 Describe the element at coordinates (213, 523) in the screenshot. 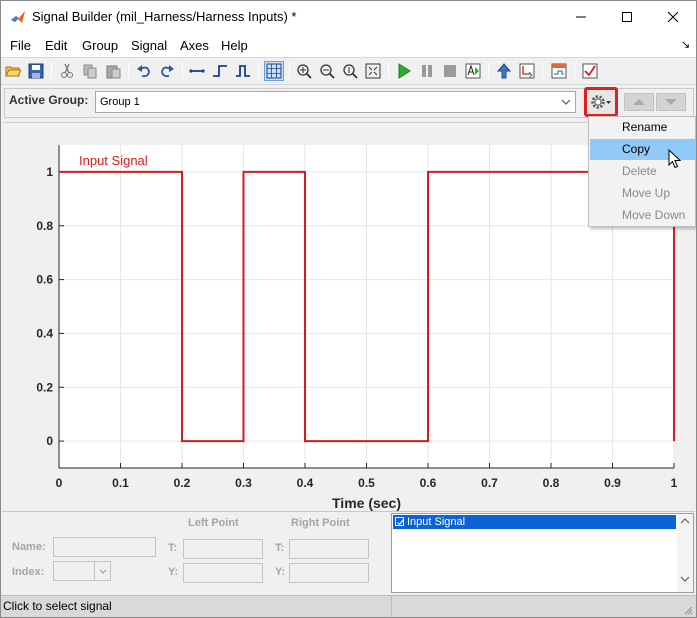

I see `left-point-label: Left Point` at that location.